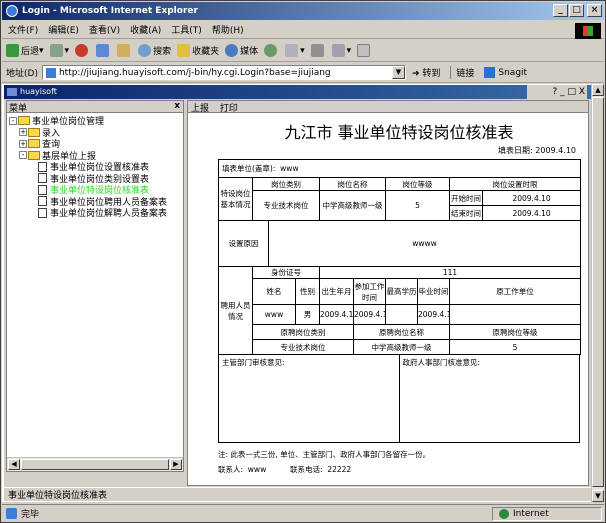  What do you see at coordinates (124, 50) in the screenshot?
I see `home-button` at bounding box center [124, 50].